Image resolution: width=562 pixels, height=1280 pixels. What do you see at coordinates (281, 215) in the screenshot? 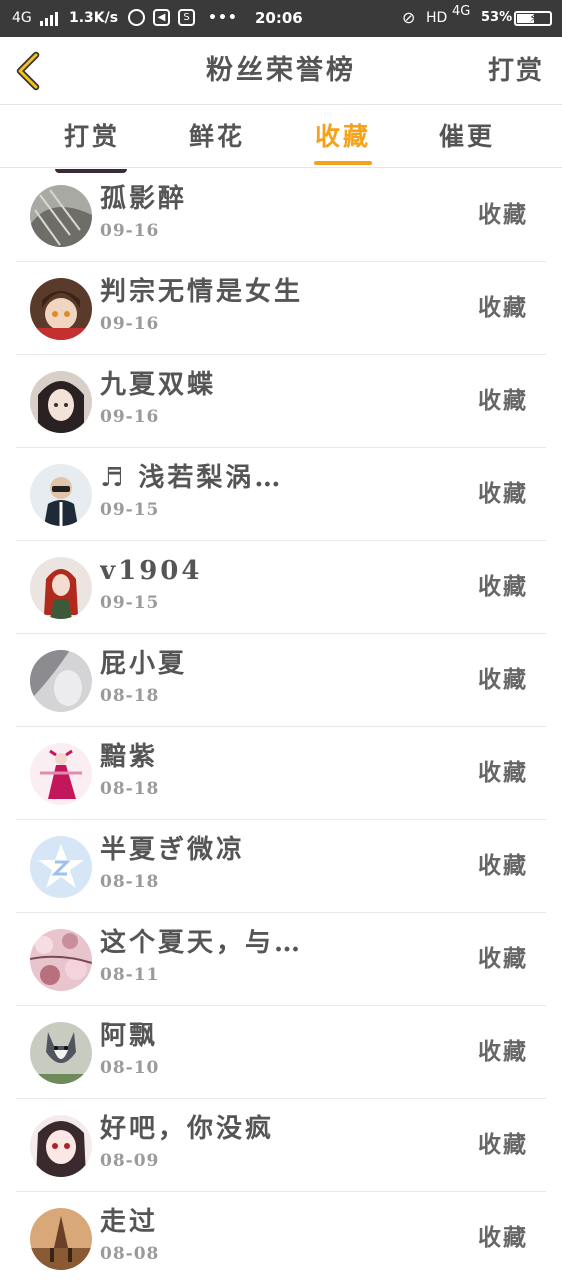
I see `fan-row: 孤影醉 09-16 收藏` at bounding box center [281, 215].